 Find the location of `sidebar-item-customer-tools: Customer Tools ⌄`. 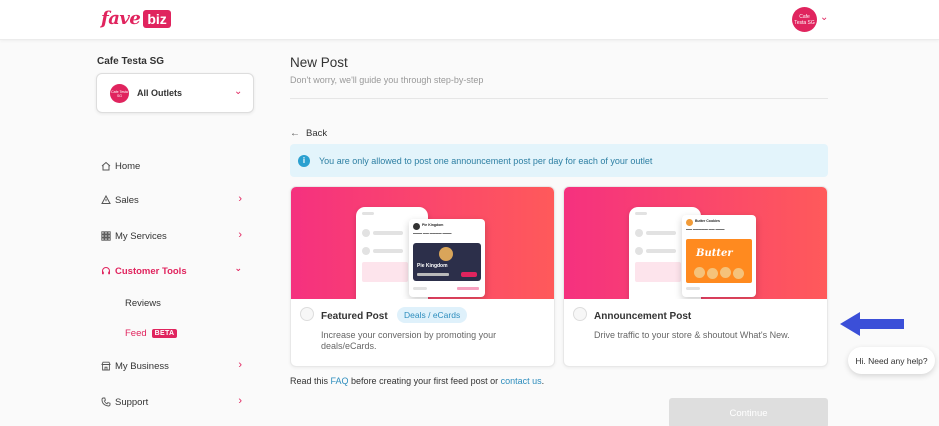

sidebar-item-customer-tools: Customer Tools ⌄ is located at coordinates (173, 271).